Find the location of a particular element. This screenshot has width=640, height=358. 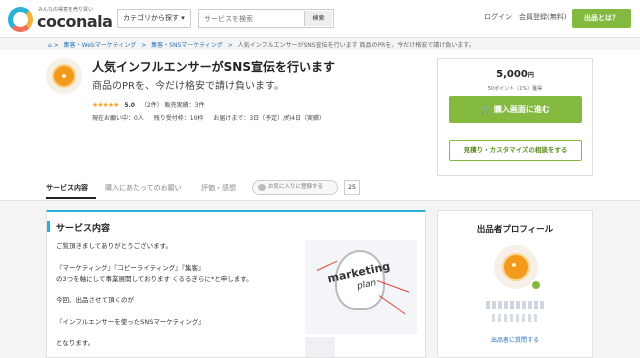

ask-seller-link: 出品者に質問する is located at coordinates (515, 339).